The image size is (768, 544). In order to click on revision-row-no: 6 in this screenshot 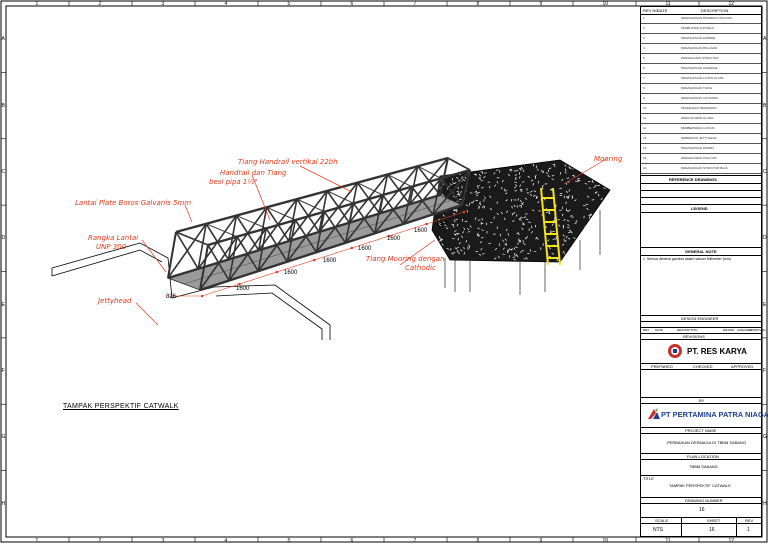, I will do `click(644, 68)`.